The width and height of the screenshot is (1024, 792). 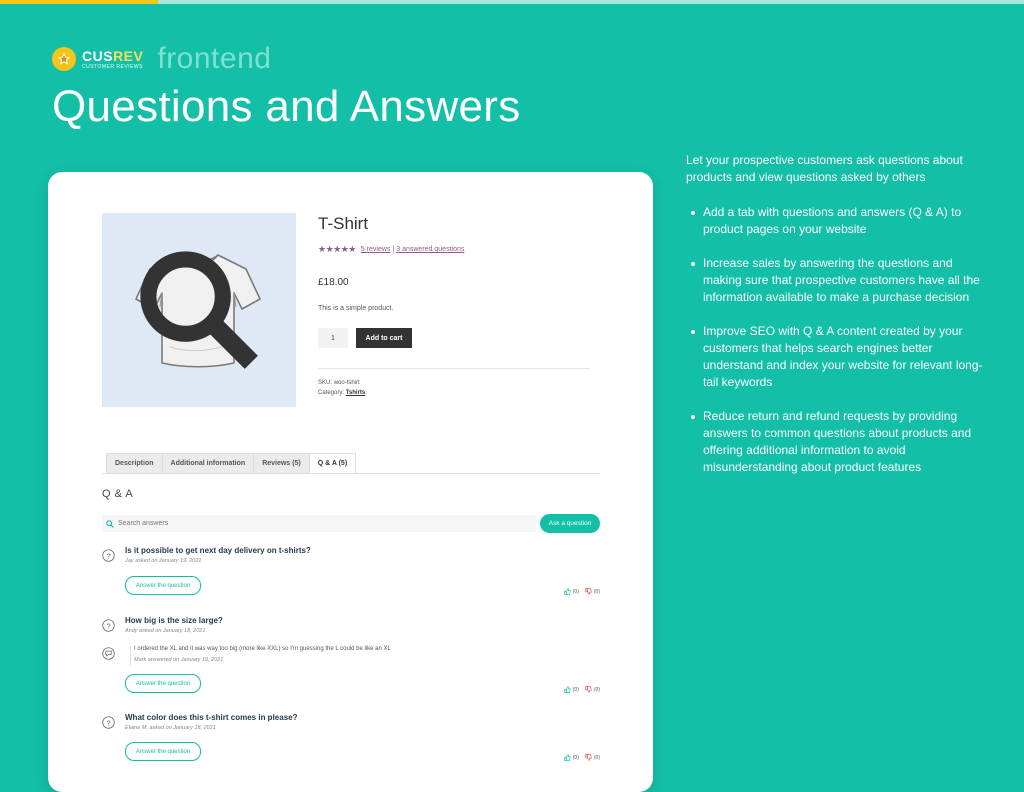 What do you see at coordinates (512, 2) in the screenshot?
I see `top-progress-bar` at bounding box center [512, 2].